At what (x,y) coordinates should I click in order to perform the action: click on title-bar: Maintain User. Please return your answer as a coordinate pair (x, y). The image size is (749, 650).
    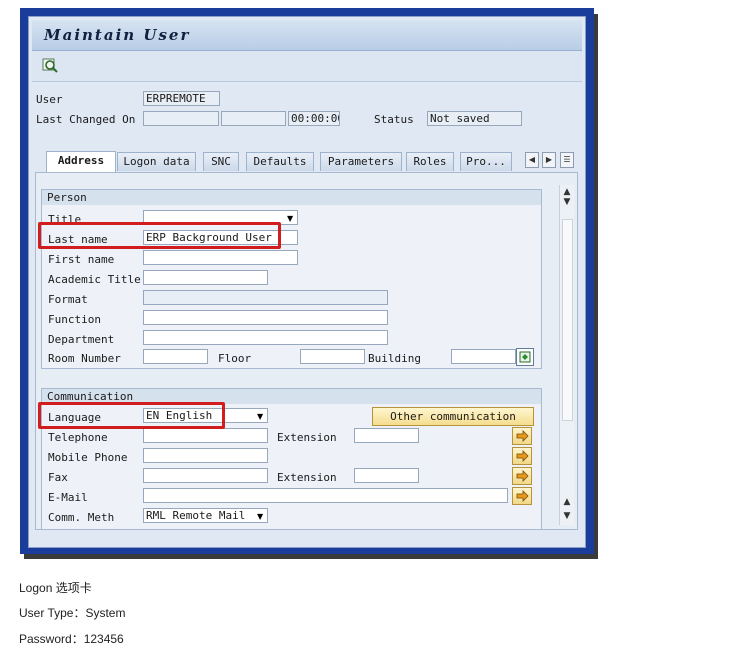
    Looking at the image, I should click on (307, 35).